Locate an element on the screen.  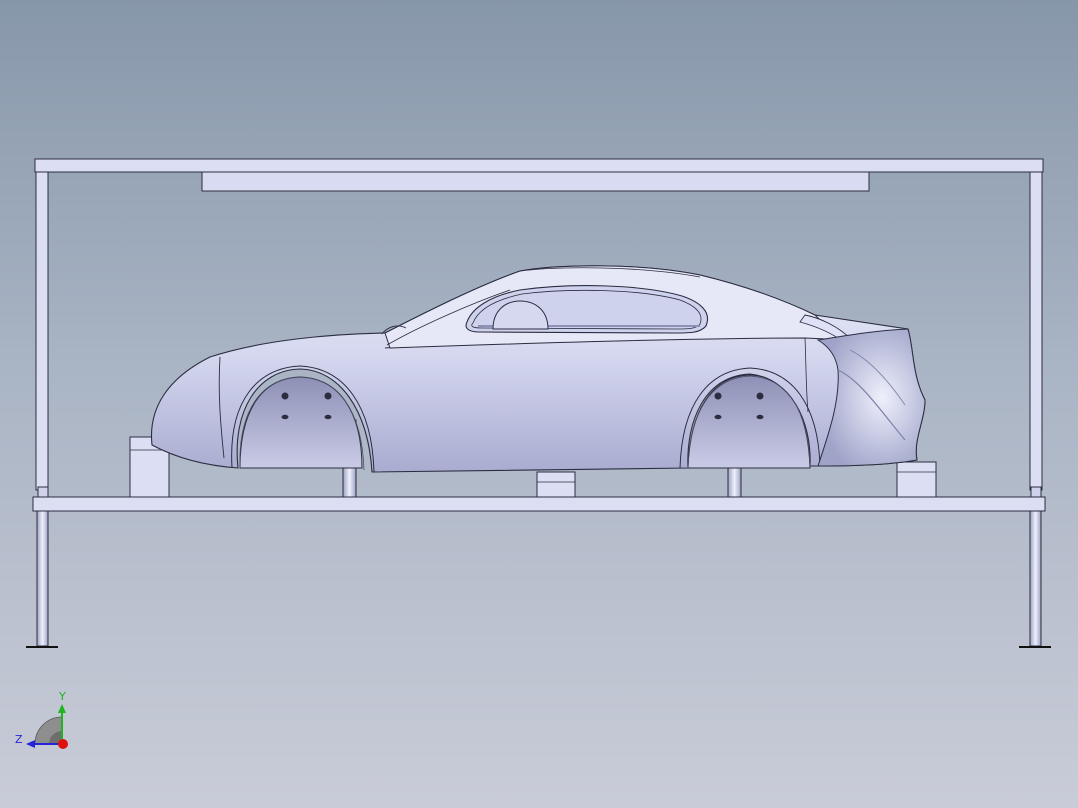
center-support-block is located at coordinates (556, 484).